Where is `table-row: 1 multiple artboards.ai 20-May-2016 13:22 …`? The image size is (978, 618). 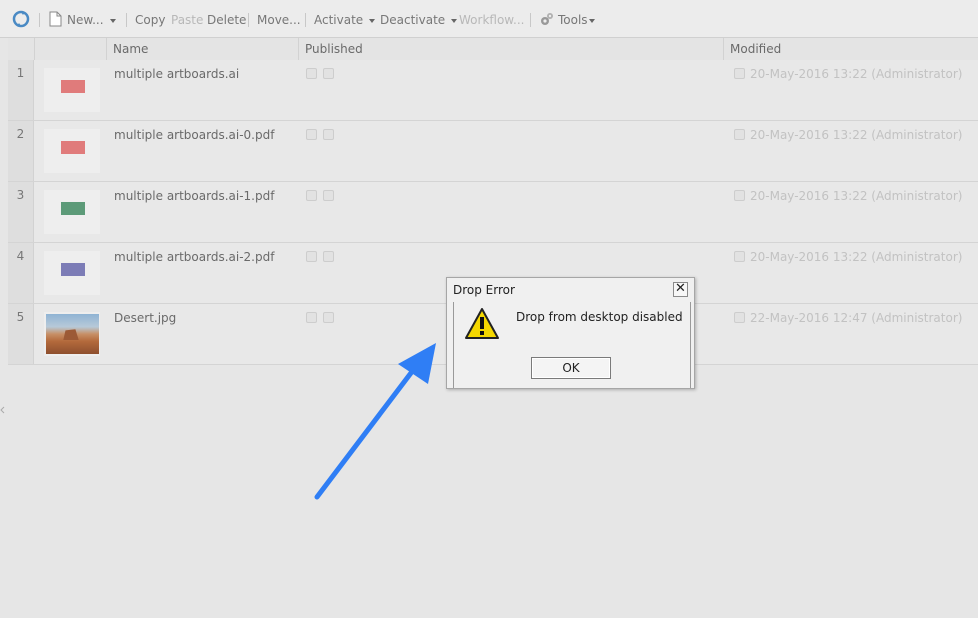
table-row: 1 multiple artboards.ai 20-May-2016 13:22 … is located at coordinates (493, 90).